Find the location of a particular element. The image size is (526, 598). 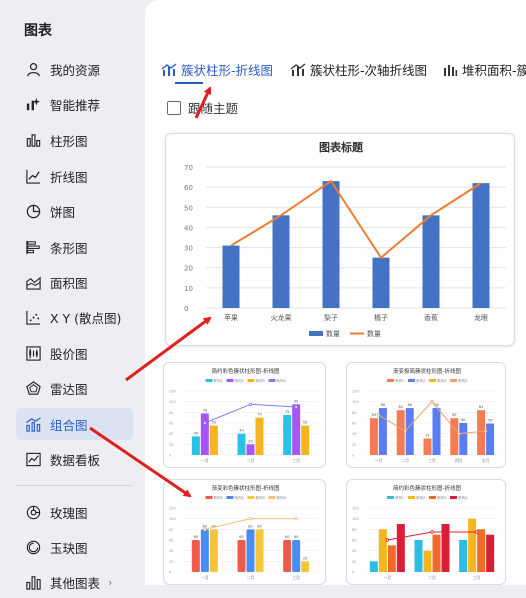

other-chart-icon is located at coordinates (33, 582).